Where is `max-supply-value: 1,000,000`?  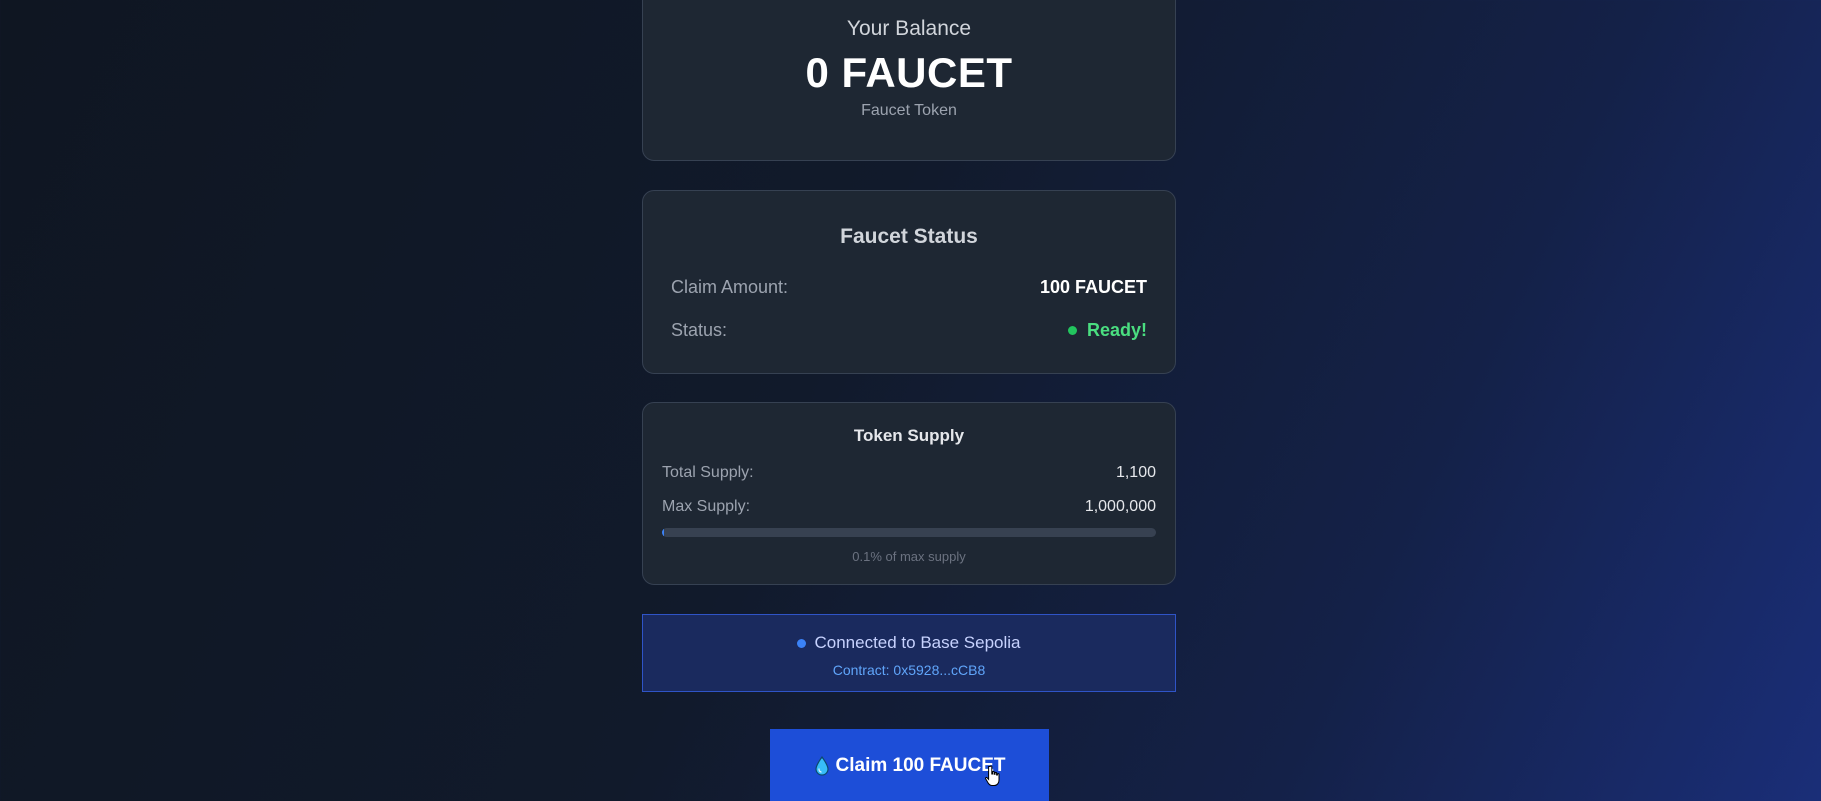 max-supply-value: 1,000,000 is located at coordinates (1120, 506).